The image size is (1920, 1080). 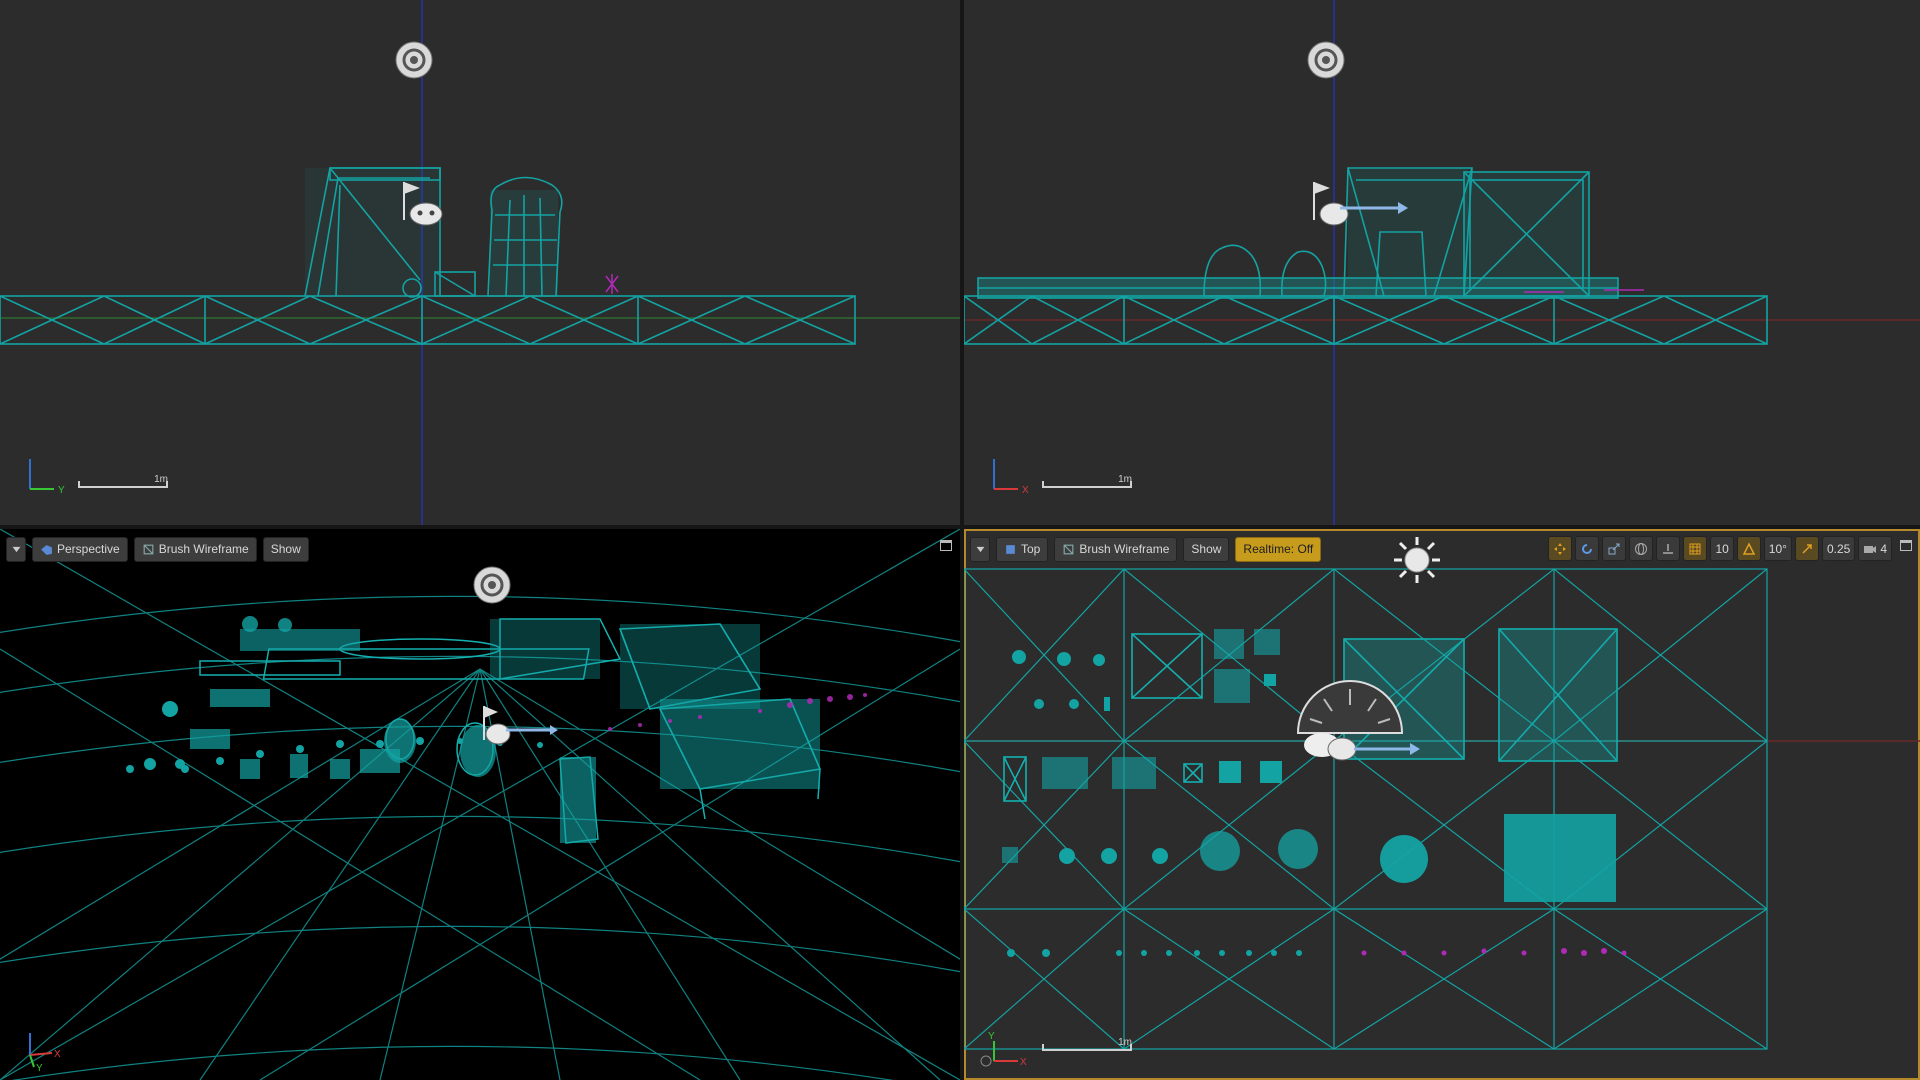 What do you see at coordinates (88, 549) in the screenshot?
I see `view-mode-label: Perspective` at bounding box center [88, 549].